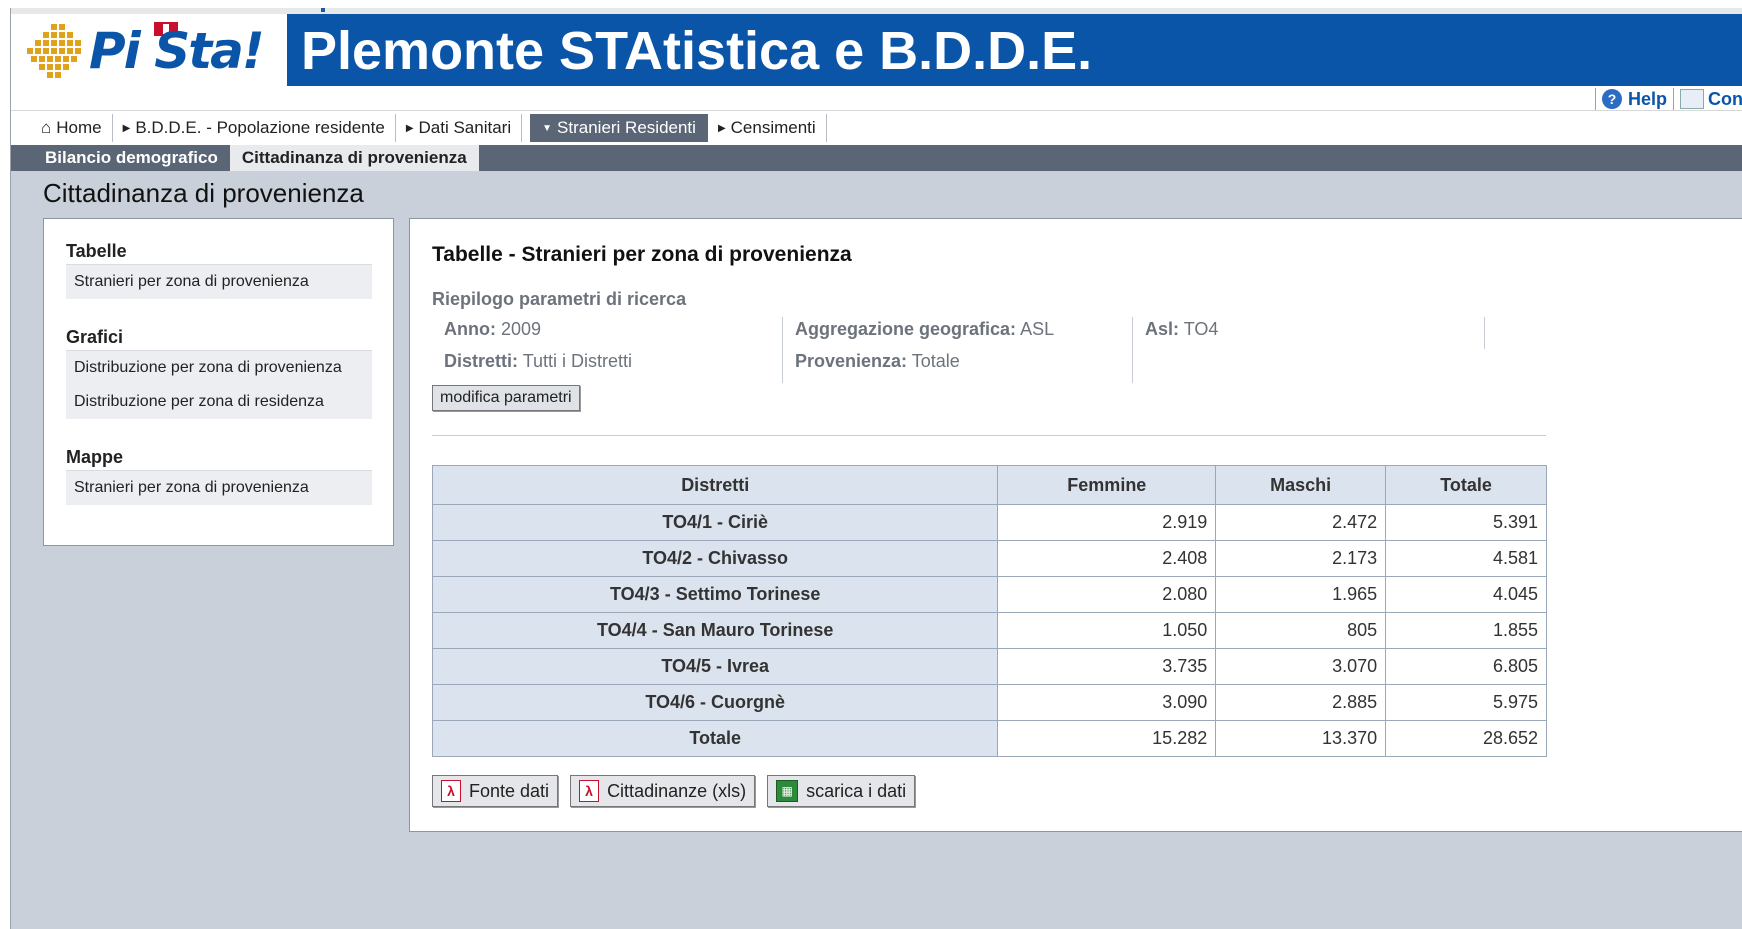 This screenshot has height=929, width=1742. What do you see at coordinates (626, 127) in the screenshot?
I see `nav-label: Stranieri Residenti` at bounding box center [626, 127].